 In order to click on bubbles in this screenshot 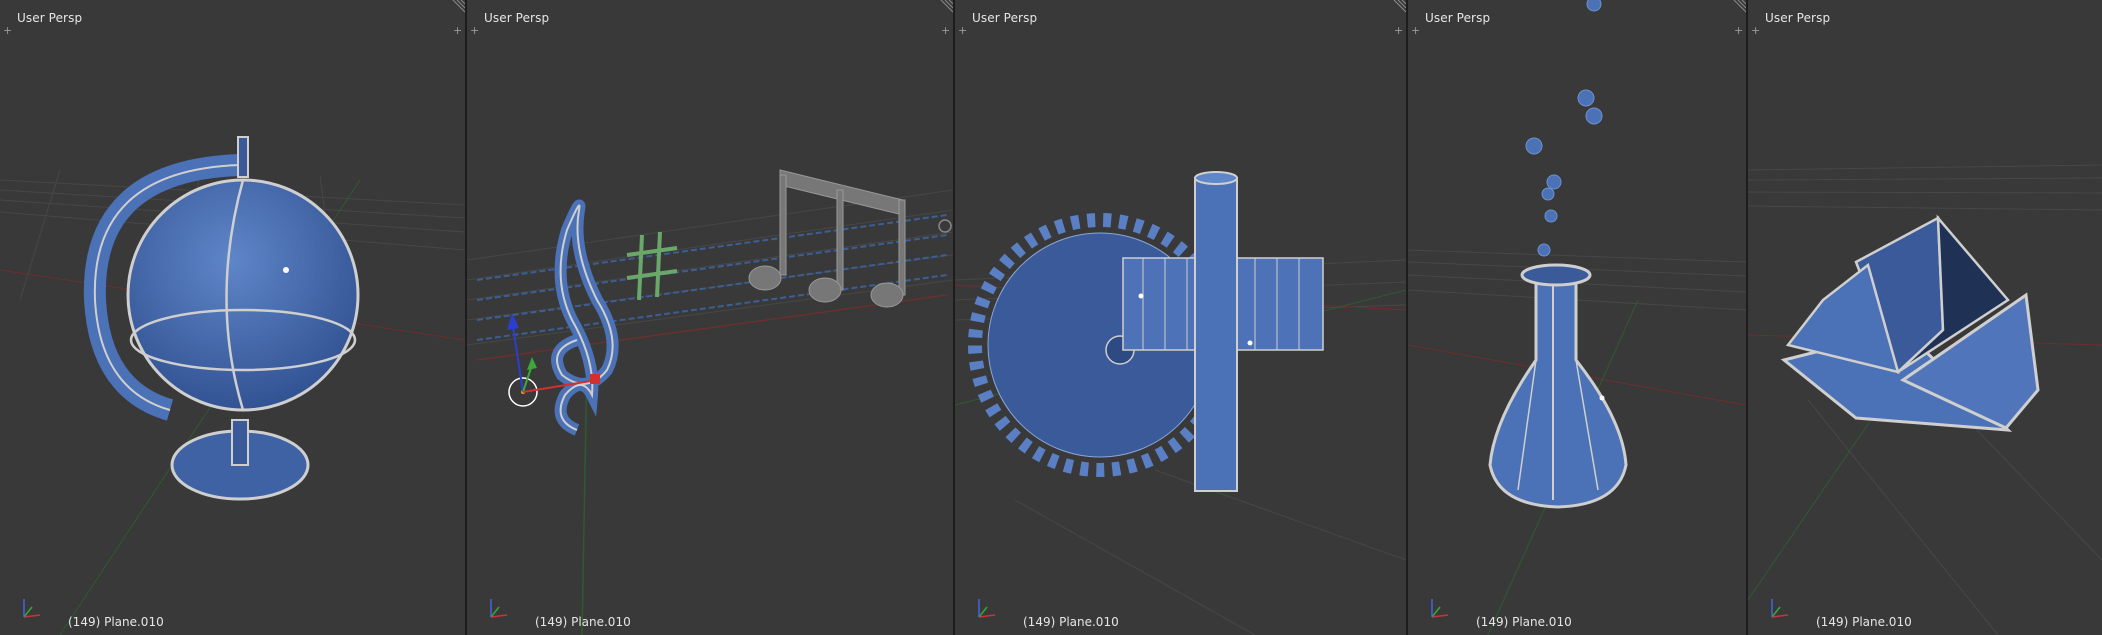, I will do `click(1564, 128)`.